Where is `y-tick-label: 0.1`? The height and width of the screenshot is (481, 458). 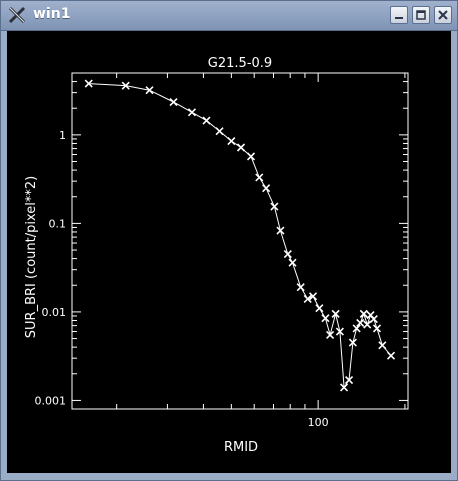 y-tick-label: 0.1 is located at coordinates (58, 223).